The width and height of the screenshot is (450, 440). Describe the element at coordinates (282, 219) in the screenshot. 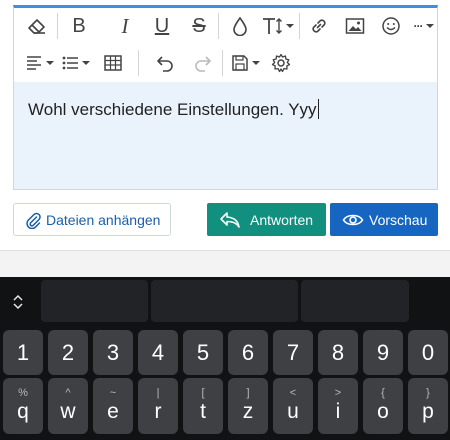

I see `reply-label: Antworten` at that location.